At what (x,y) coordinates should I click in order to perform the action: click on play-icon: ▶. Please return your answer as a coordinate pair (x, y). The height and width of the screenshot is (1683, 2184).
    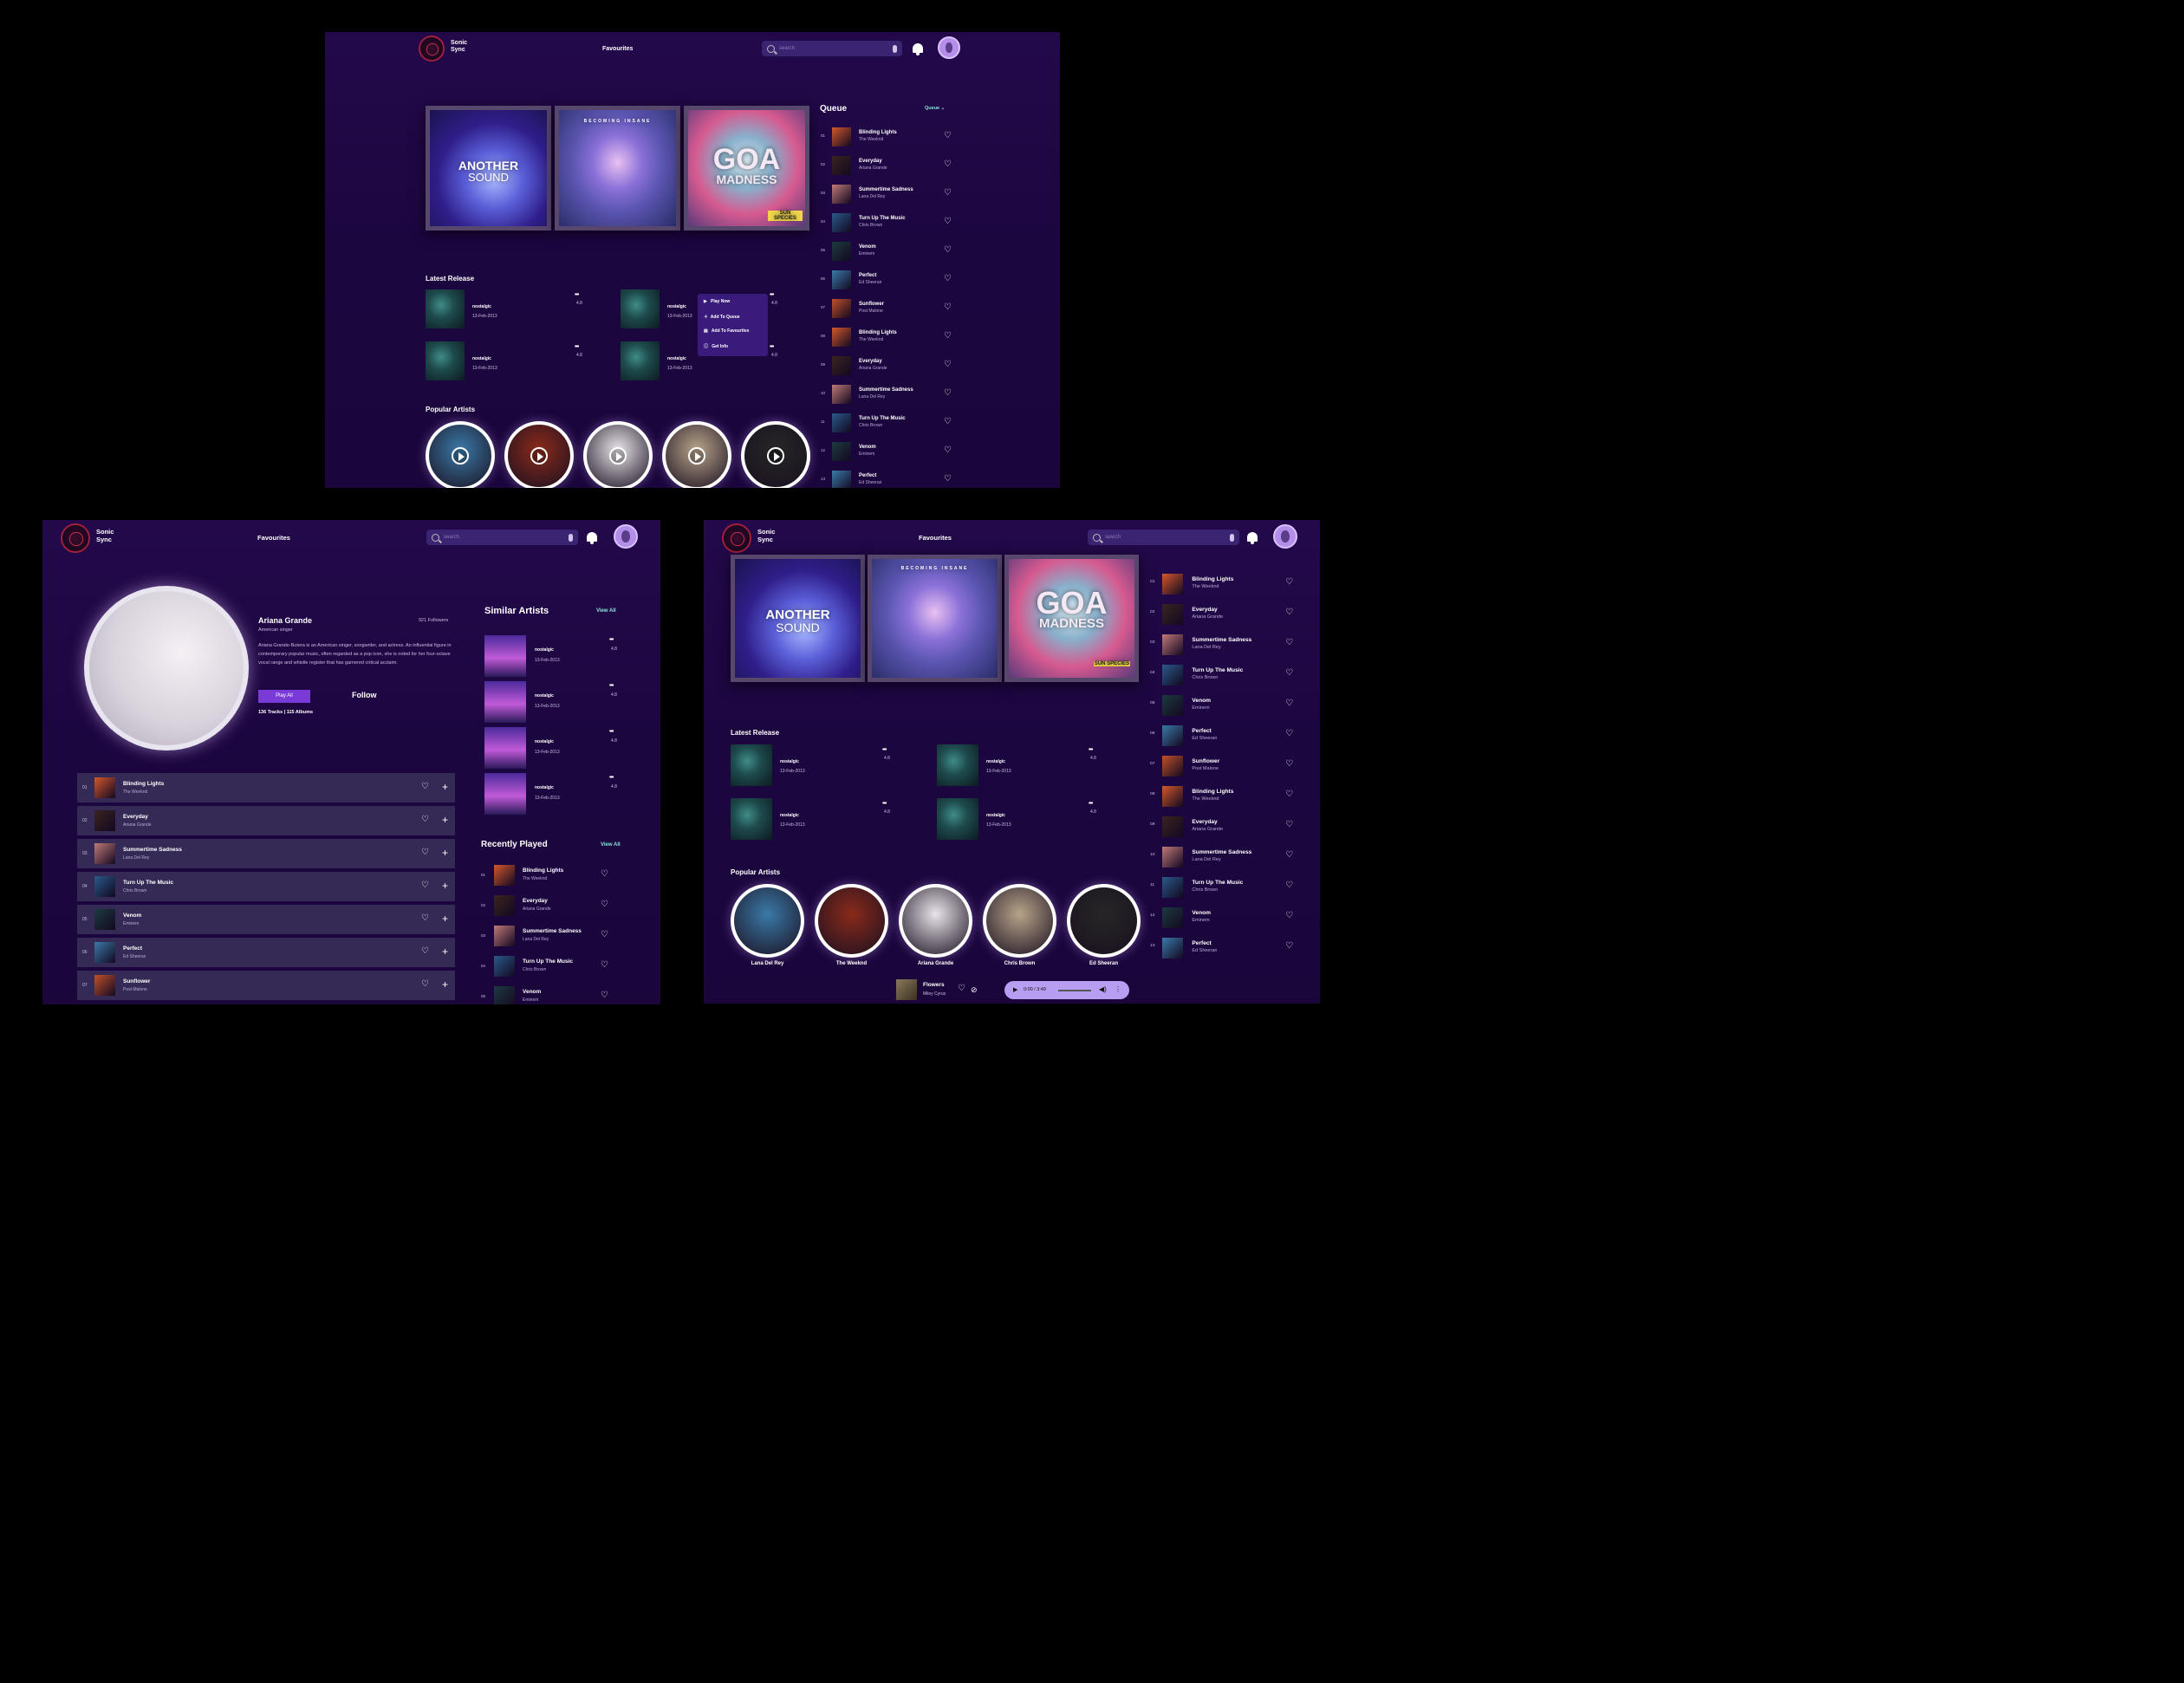
    Looking at the image, I should click on (1015, 989).